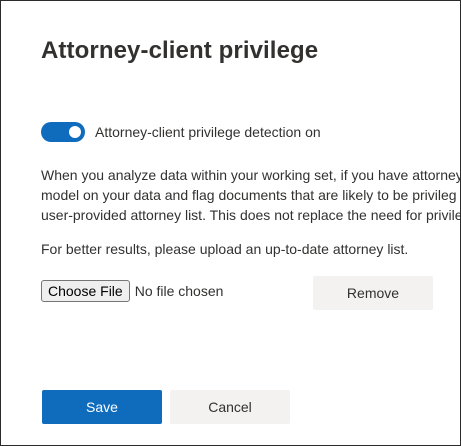 The width and height of the screenshot is (461, 446). I want to click on privilege-detection-toggle, so click(63, 132).